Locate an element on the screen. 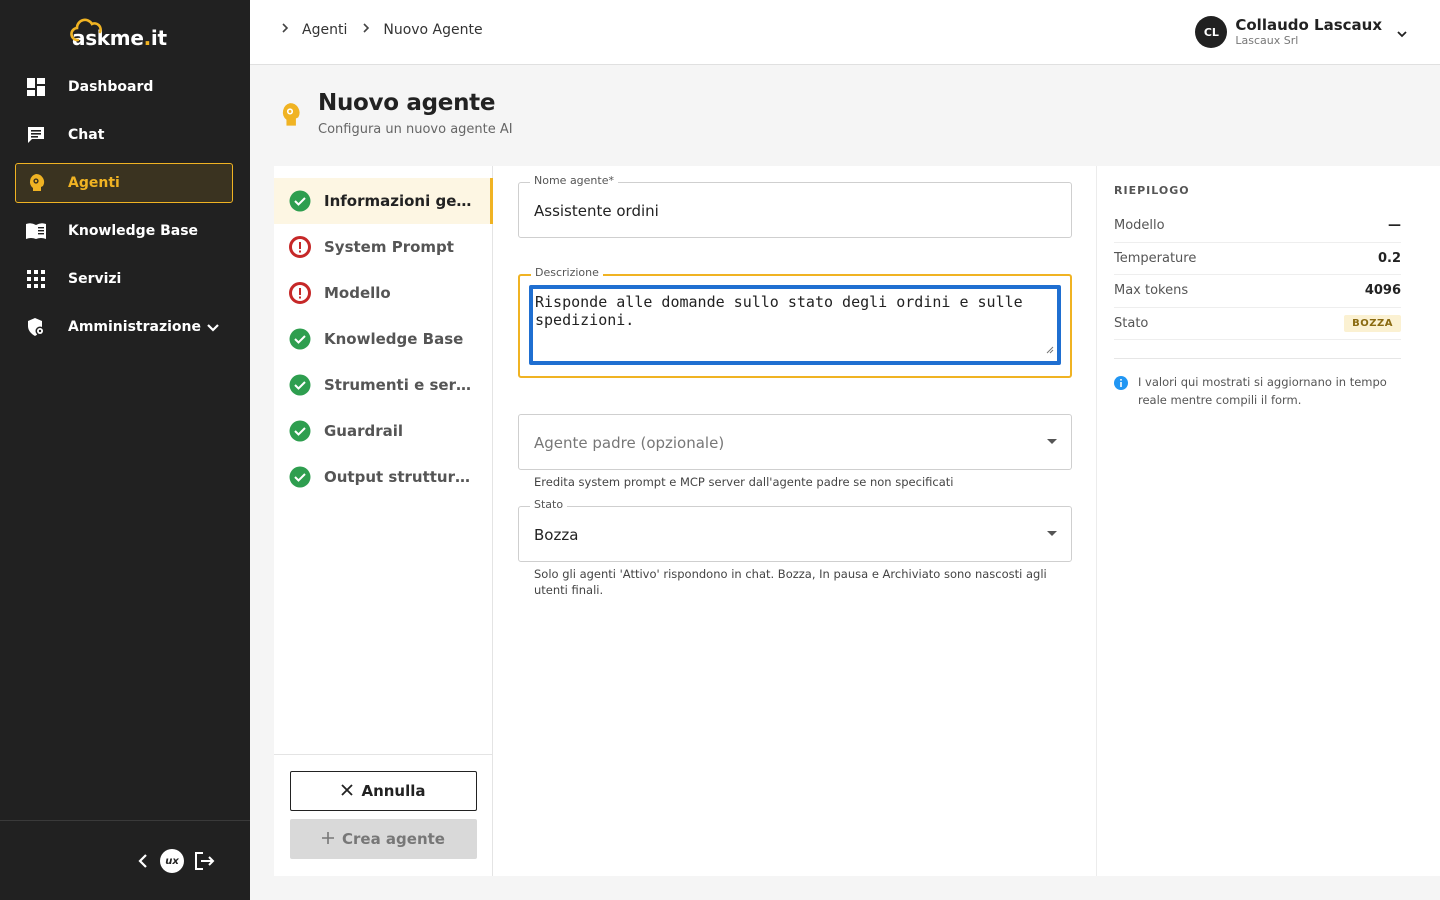 This screenshot has height=900, width=1440. sidebar-item-dashboard: Dashboard is located at coordinates (124, 87).